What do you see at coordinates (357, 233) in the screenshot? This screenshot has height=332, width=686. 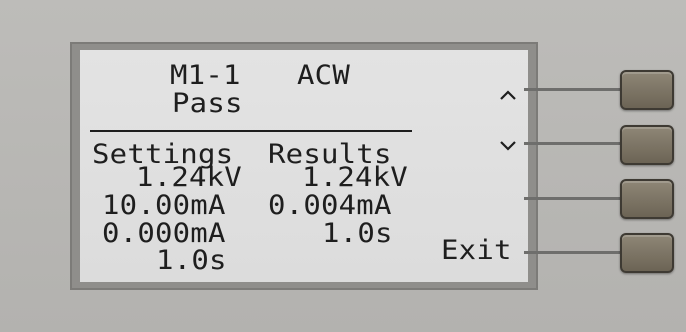 I see `result-time: 1.0s` at bounding box center [357, 233].